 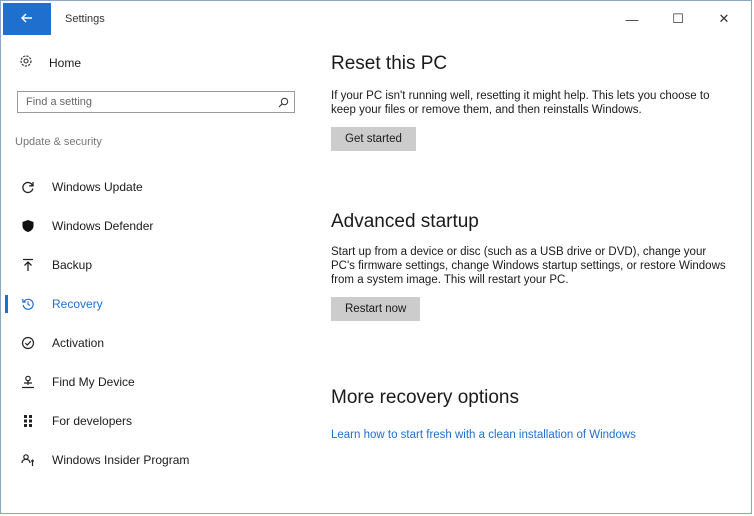 I want to click on get-started-button: Get started, so click(x=373, y=139).